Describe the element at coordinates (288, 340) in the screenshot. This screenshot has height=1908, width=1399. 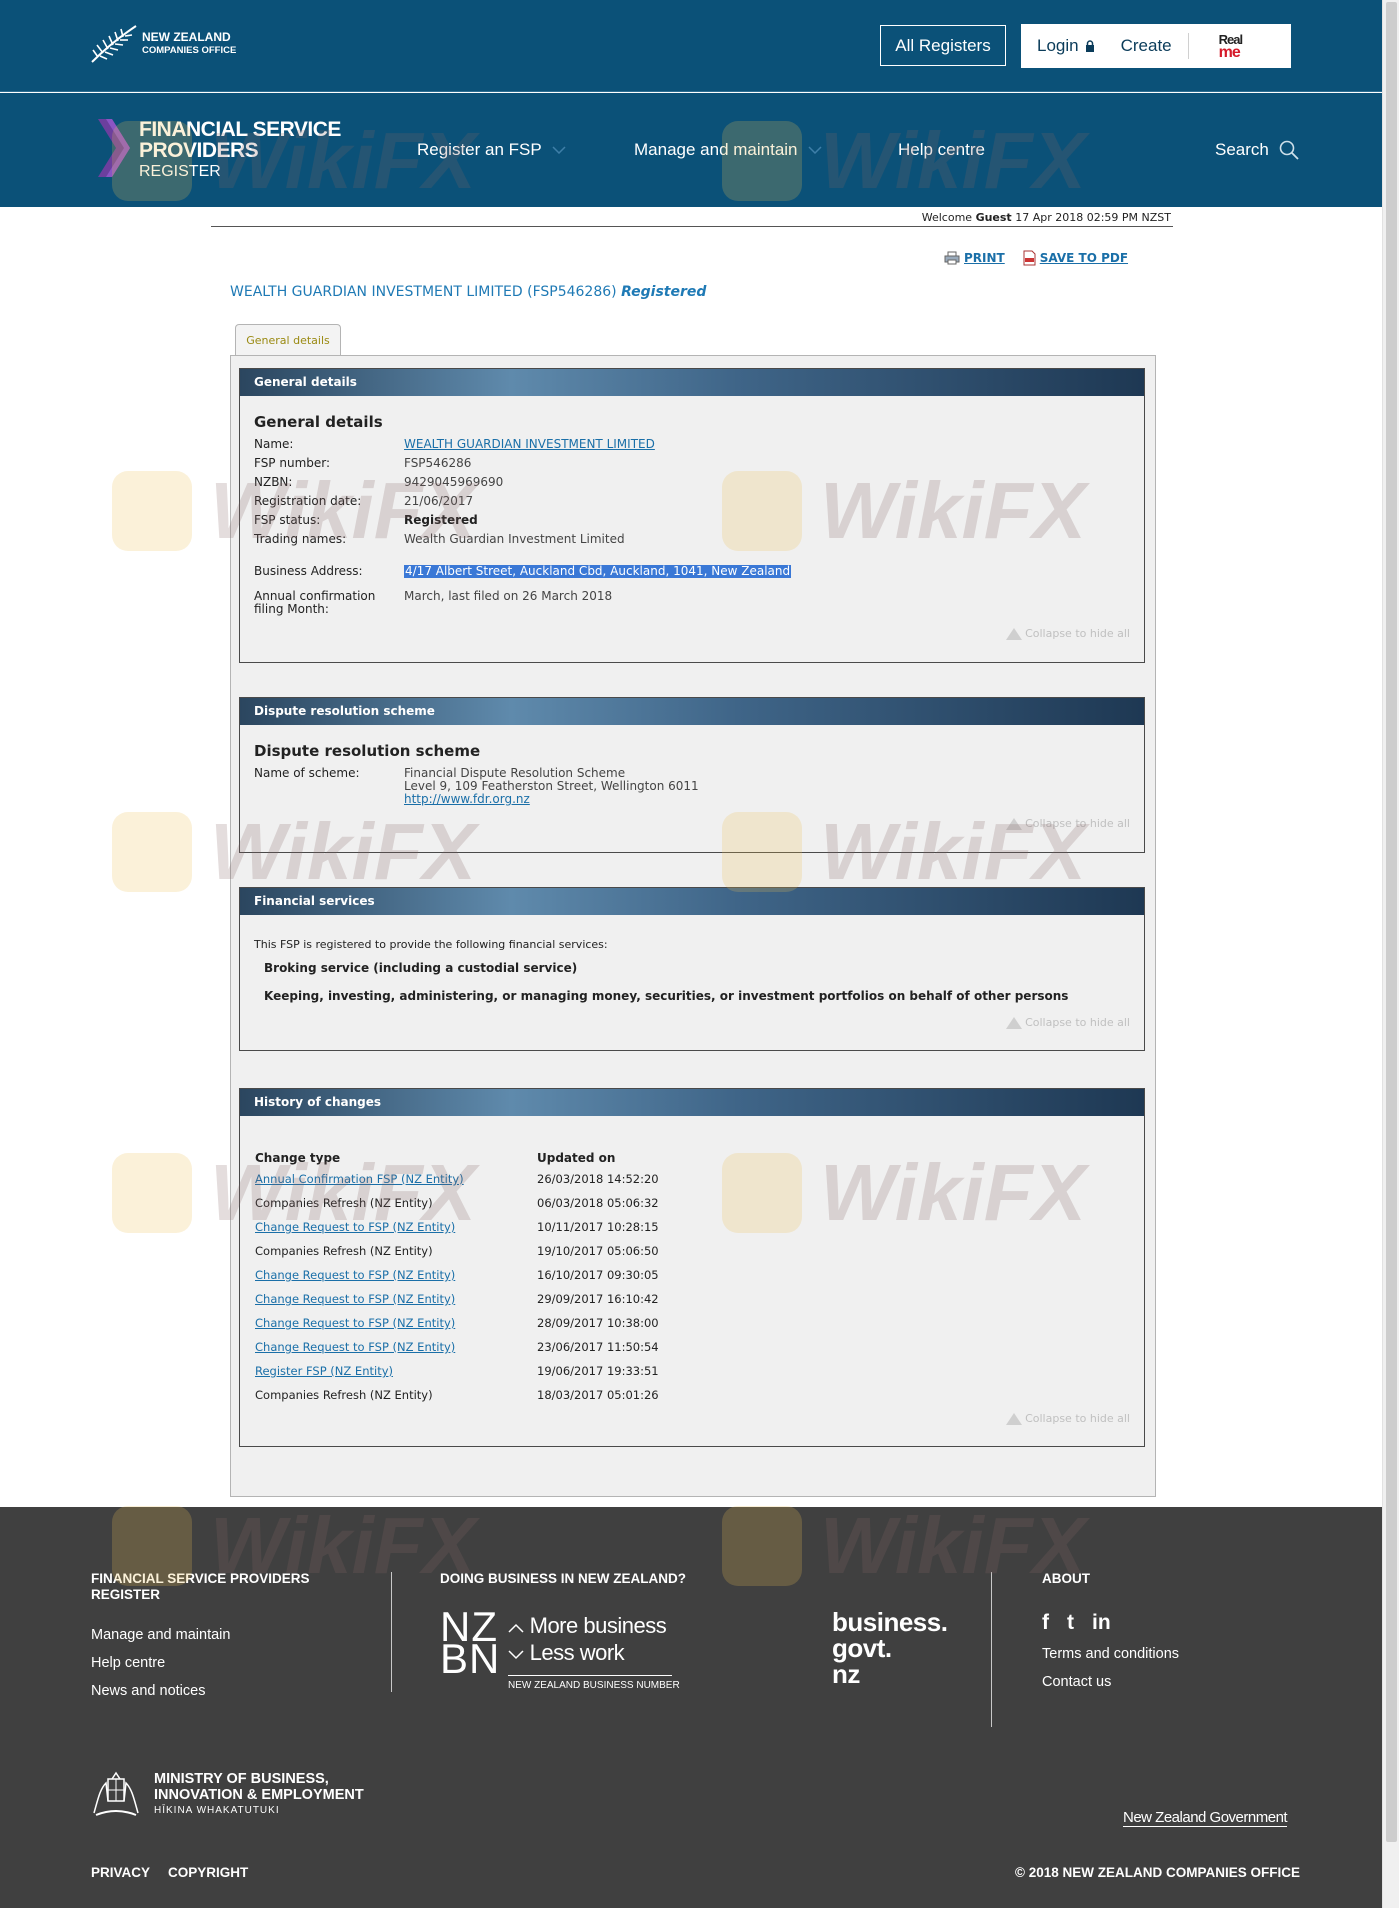
I see `tab-general-details: General details` at that location.